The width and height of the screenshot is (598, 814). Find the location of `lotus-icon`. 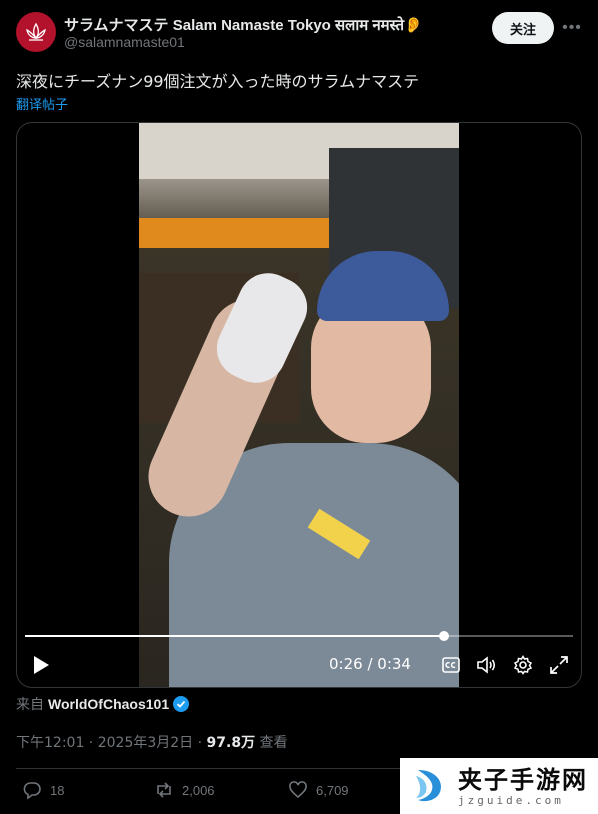

lotus-icon is located at coordinates (36, 31).